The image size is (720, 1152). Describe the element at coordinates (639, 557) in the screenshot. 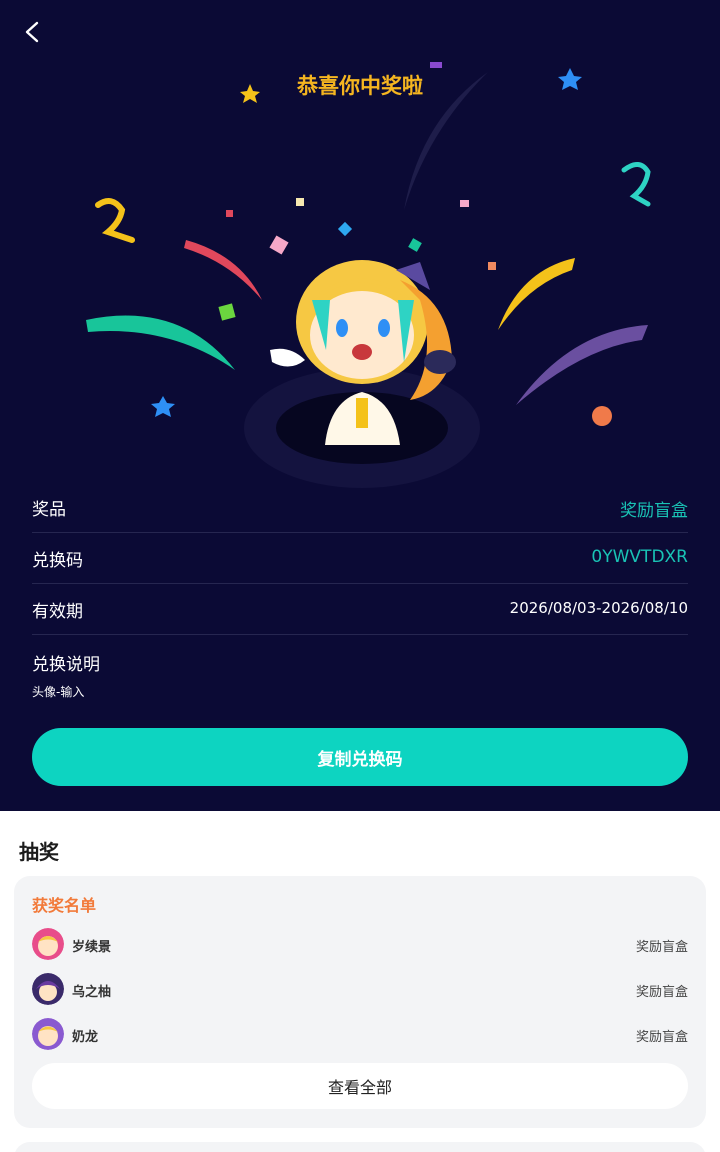

I see `redeem-code-value: 0YWVTDXR` at that location.